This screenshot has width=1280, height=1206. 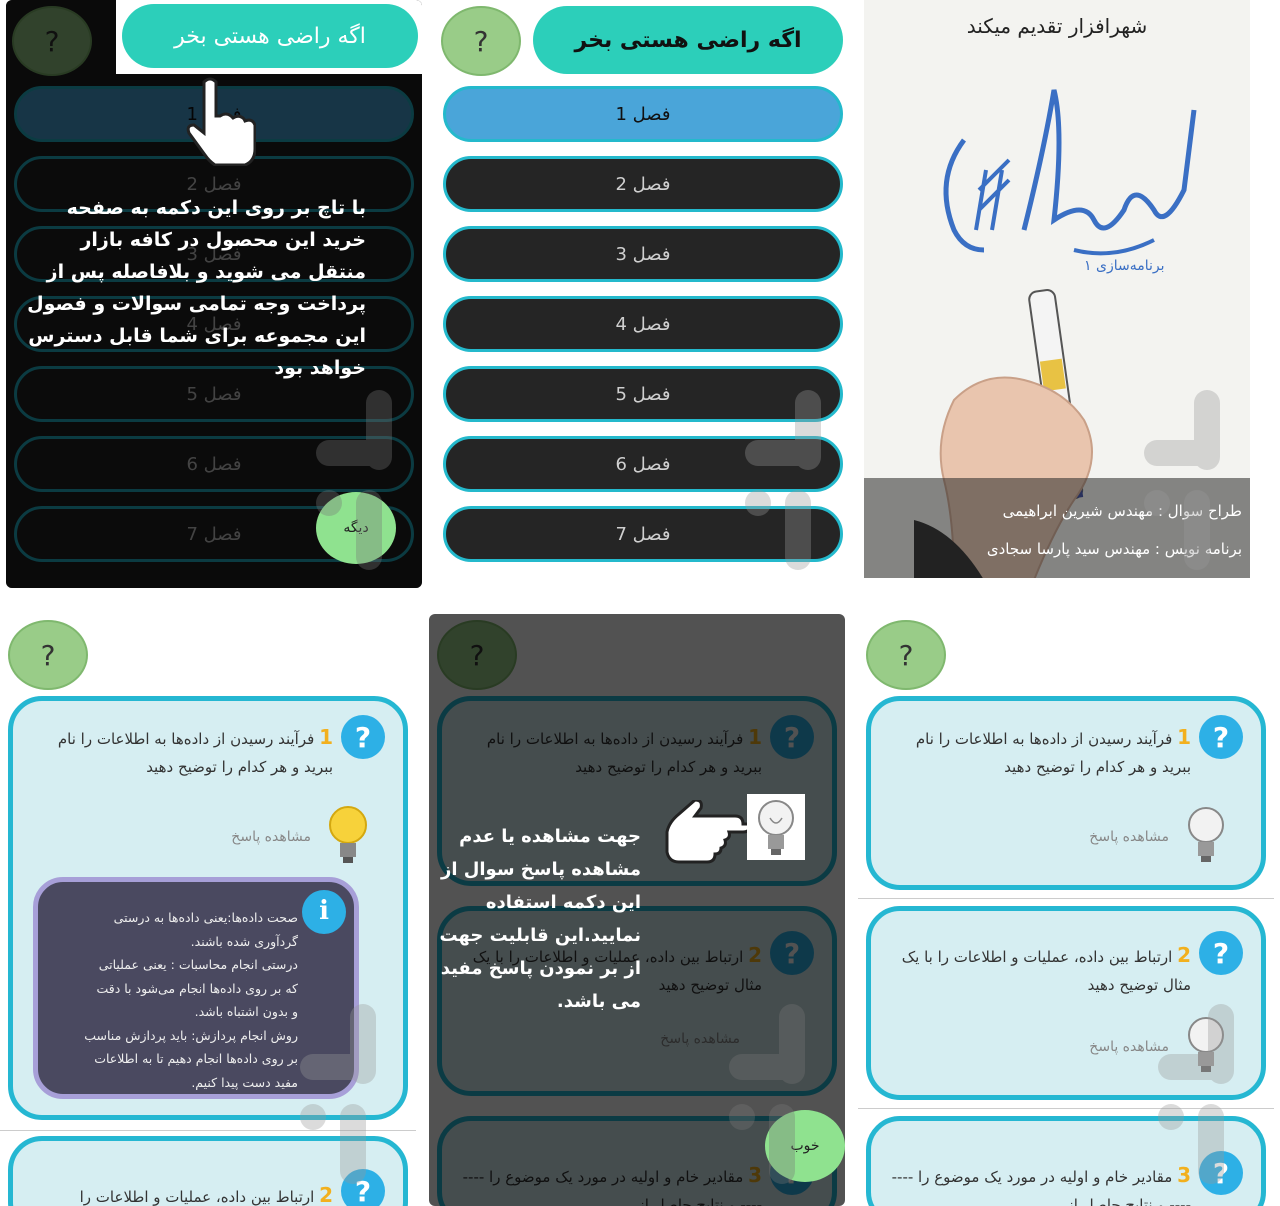 I want to click on bulb-highlight, so click(x=776, y=827).